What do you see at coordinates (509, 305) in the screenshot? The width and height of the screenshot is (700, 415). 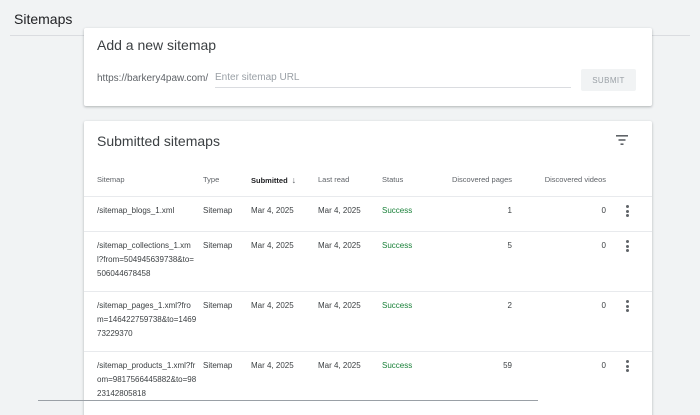 I see `cell-discovered-pages: 2` at bounding box center [509, 305].